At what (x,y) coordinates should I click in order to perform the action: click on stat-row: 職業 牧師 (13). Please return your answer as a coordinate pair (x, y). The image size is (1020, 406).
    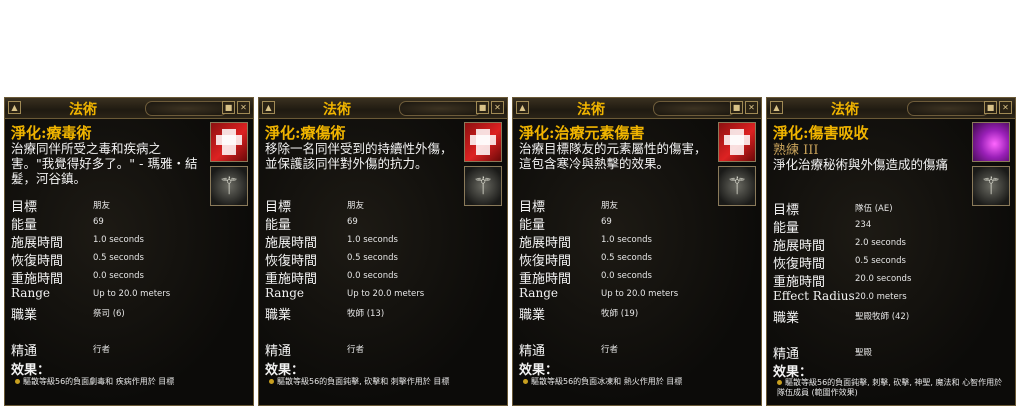
    Looking at the image, I should click on (325, 315).